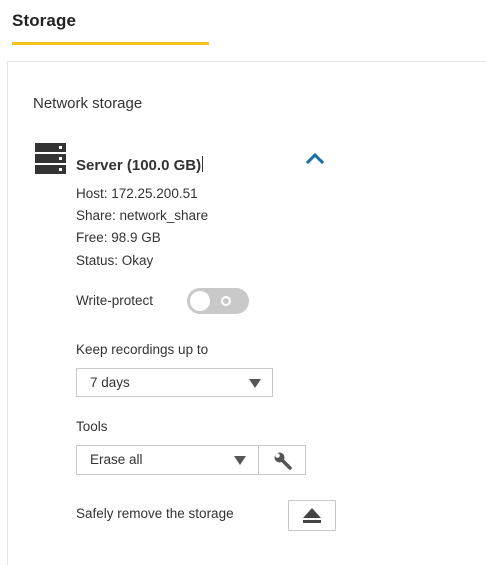  What do you see at coordinates (200, 301) in the screenshot?
I see `toggle-knob` at bounding box center [200, 301].